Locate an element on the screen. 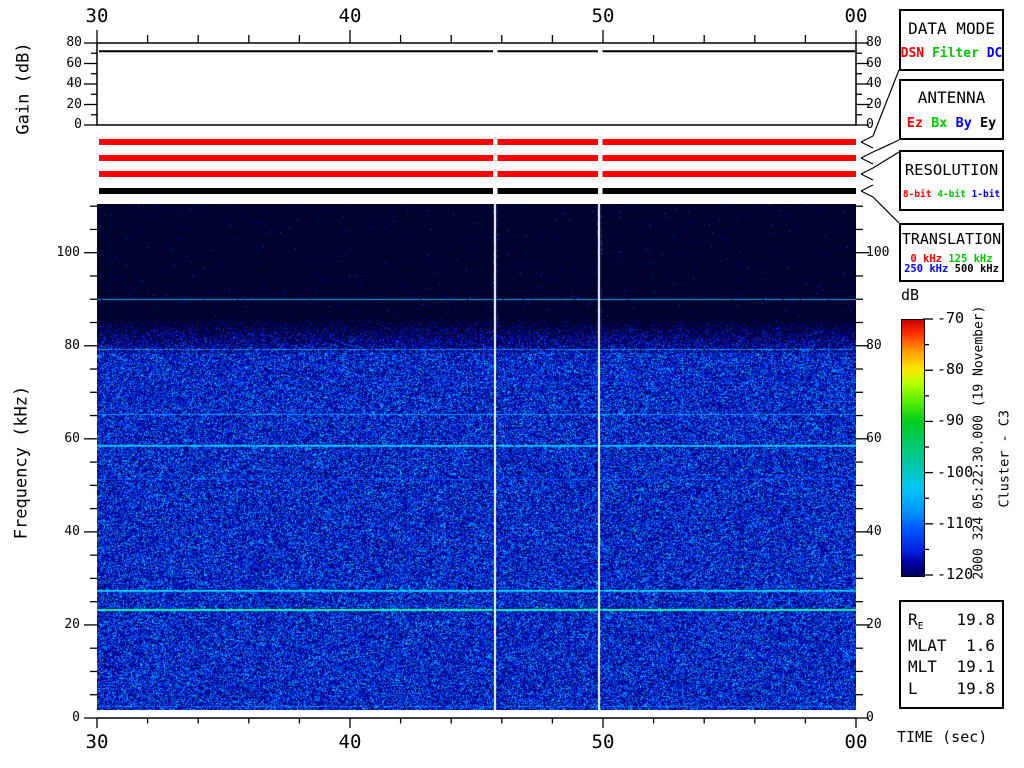 Image resolution: width=1024 pixels, height=768 pixels. gain-plot-frame is located at coordinates (476, 84).